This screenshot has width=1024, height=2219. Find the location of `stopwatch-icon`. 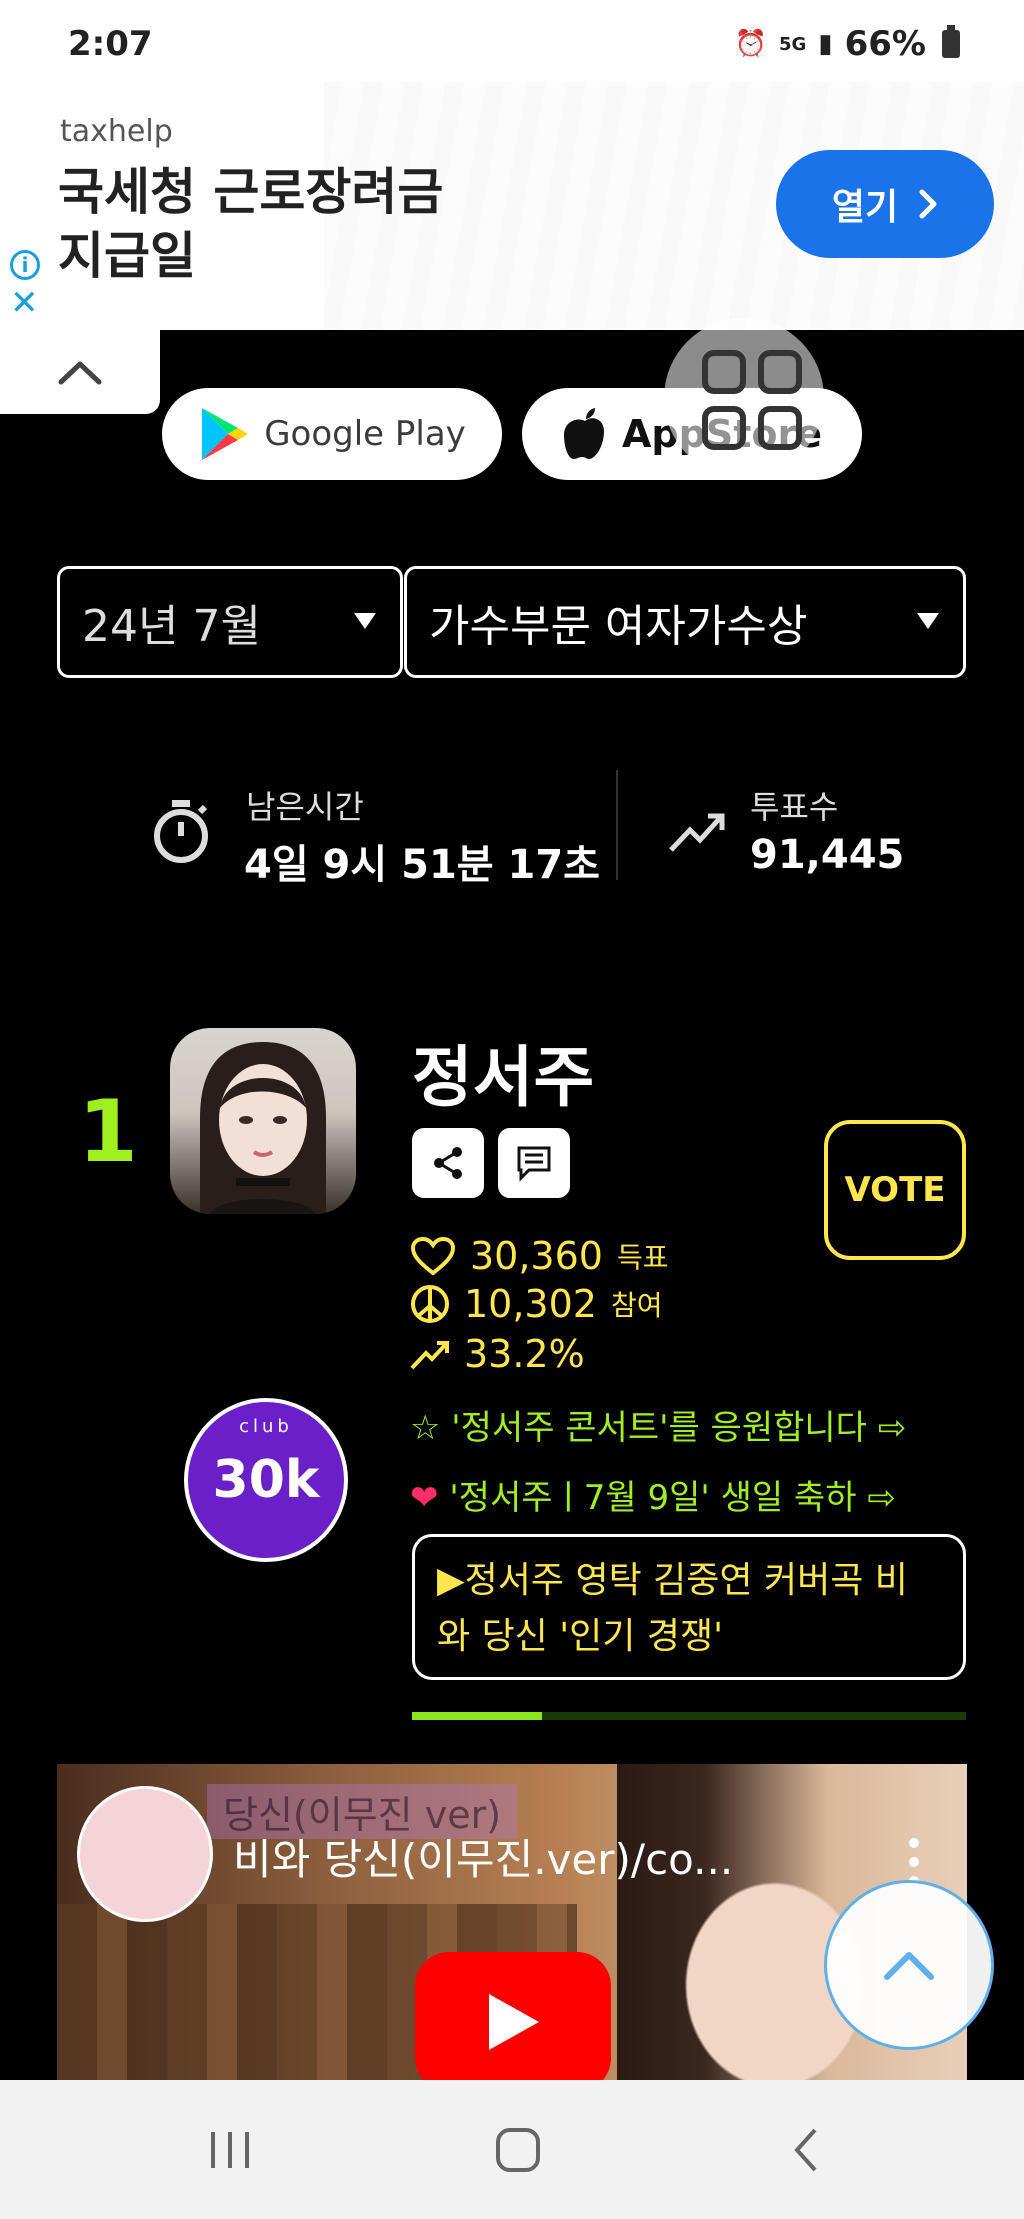

stopwatch-icon is located at coordinates (181, 831).